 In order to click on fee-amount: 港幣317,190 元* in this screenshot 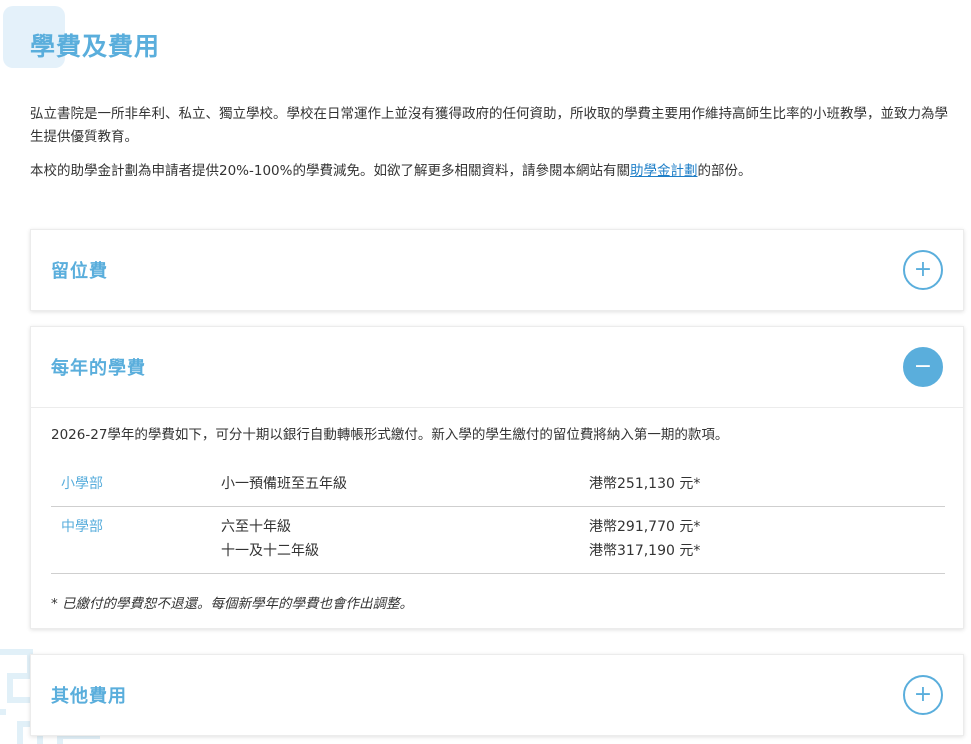, I will do `click(645, 551)`.